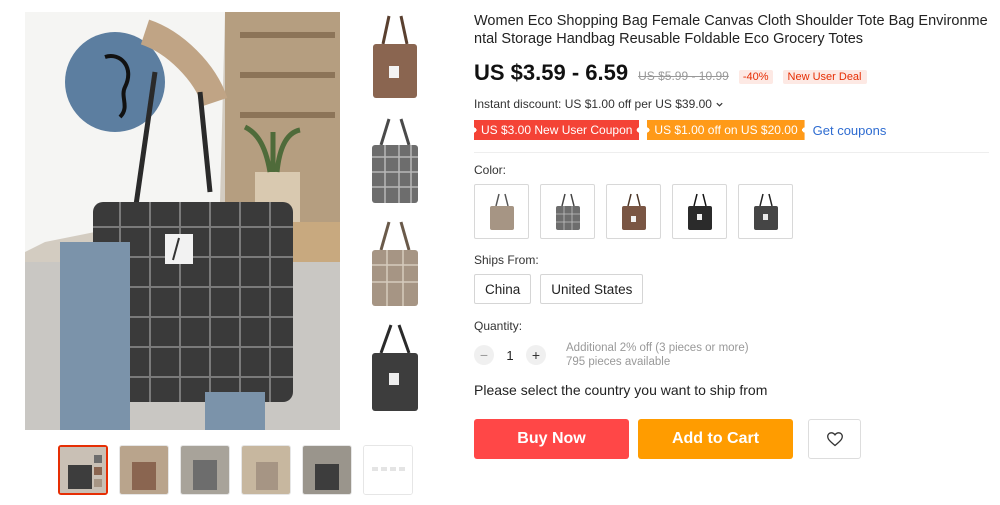 Image resolution: width=1000 pixels, height=505 pixels. I want to click on beige-bag-icon, so click(395, 263).